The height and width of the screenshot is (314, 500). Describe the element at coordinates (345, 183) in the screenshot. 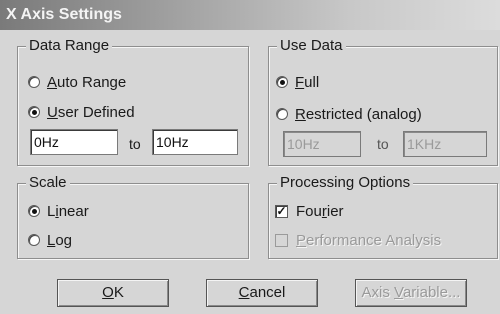

I see `processing-options-title: Processing Options` at that location.